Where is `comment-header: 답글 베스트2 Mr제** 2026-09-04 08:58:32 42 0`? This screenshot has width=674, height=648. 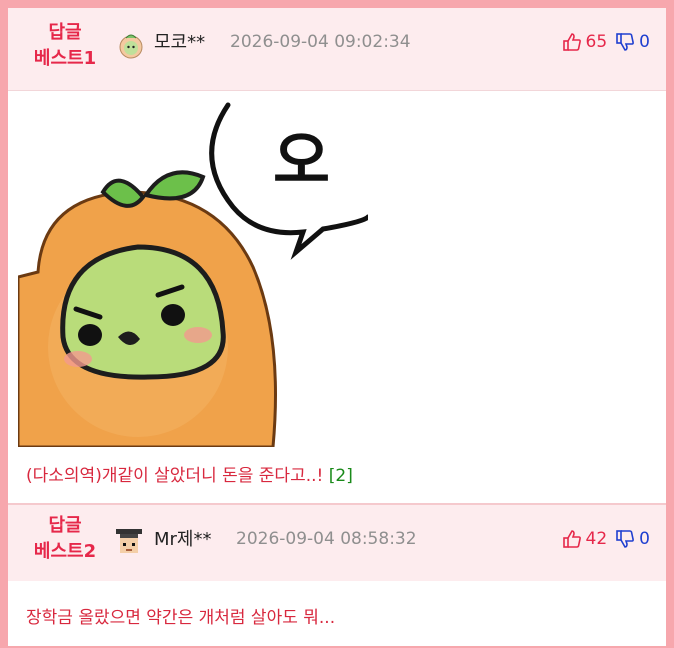 comment-header: 답글 베스트2 Mr제** 2026-09-04 08:58:32 42 0 is located at coordinates (337, 542).